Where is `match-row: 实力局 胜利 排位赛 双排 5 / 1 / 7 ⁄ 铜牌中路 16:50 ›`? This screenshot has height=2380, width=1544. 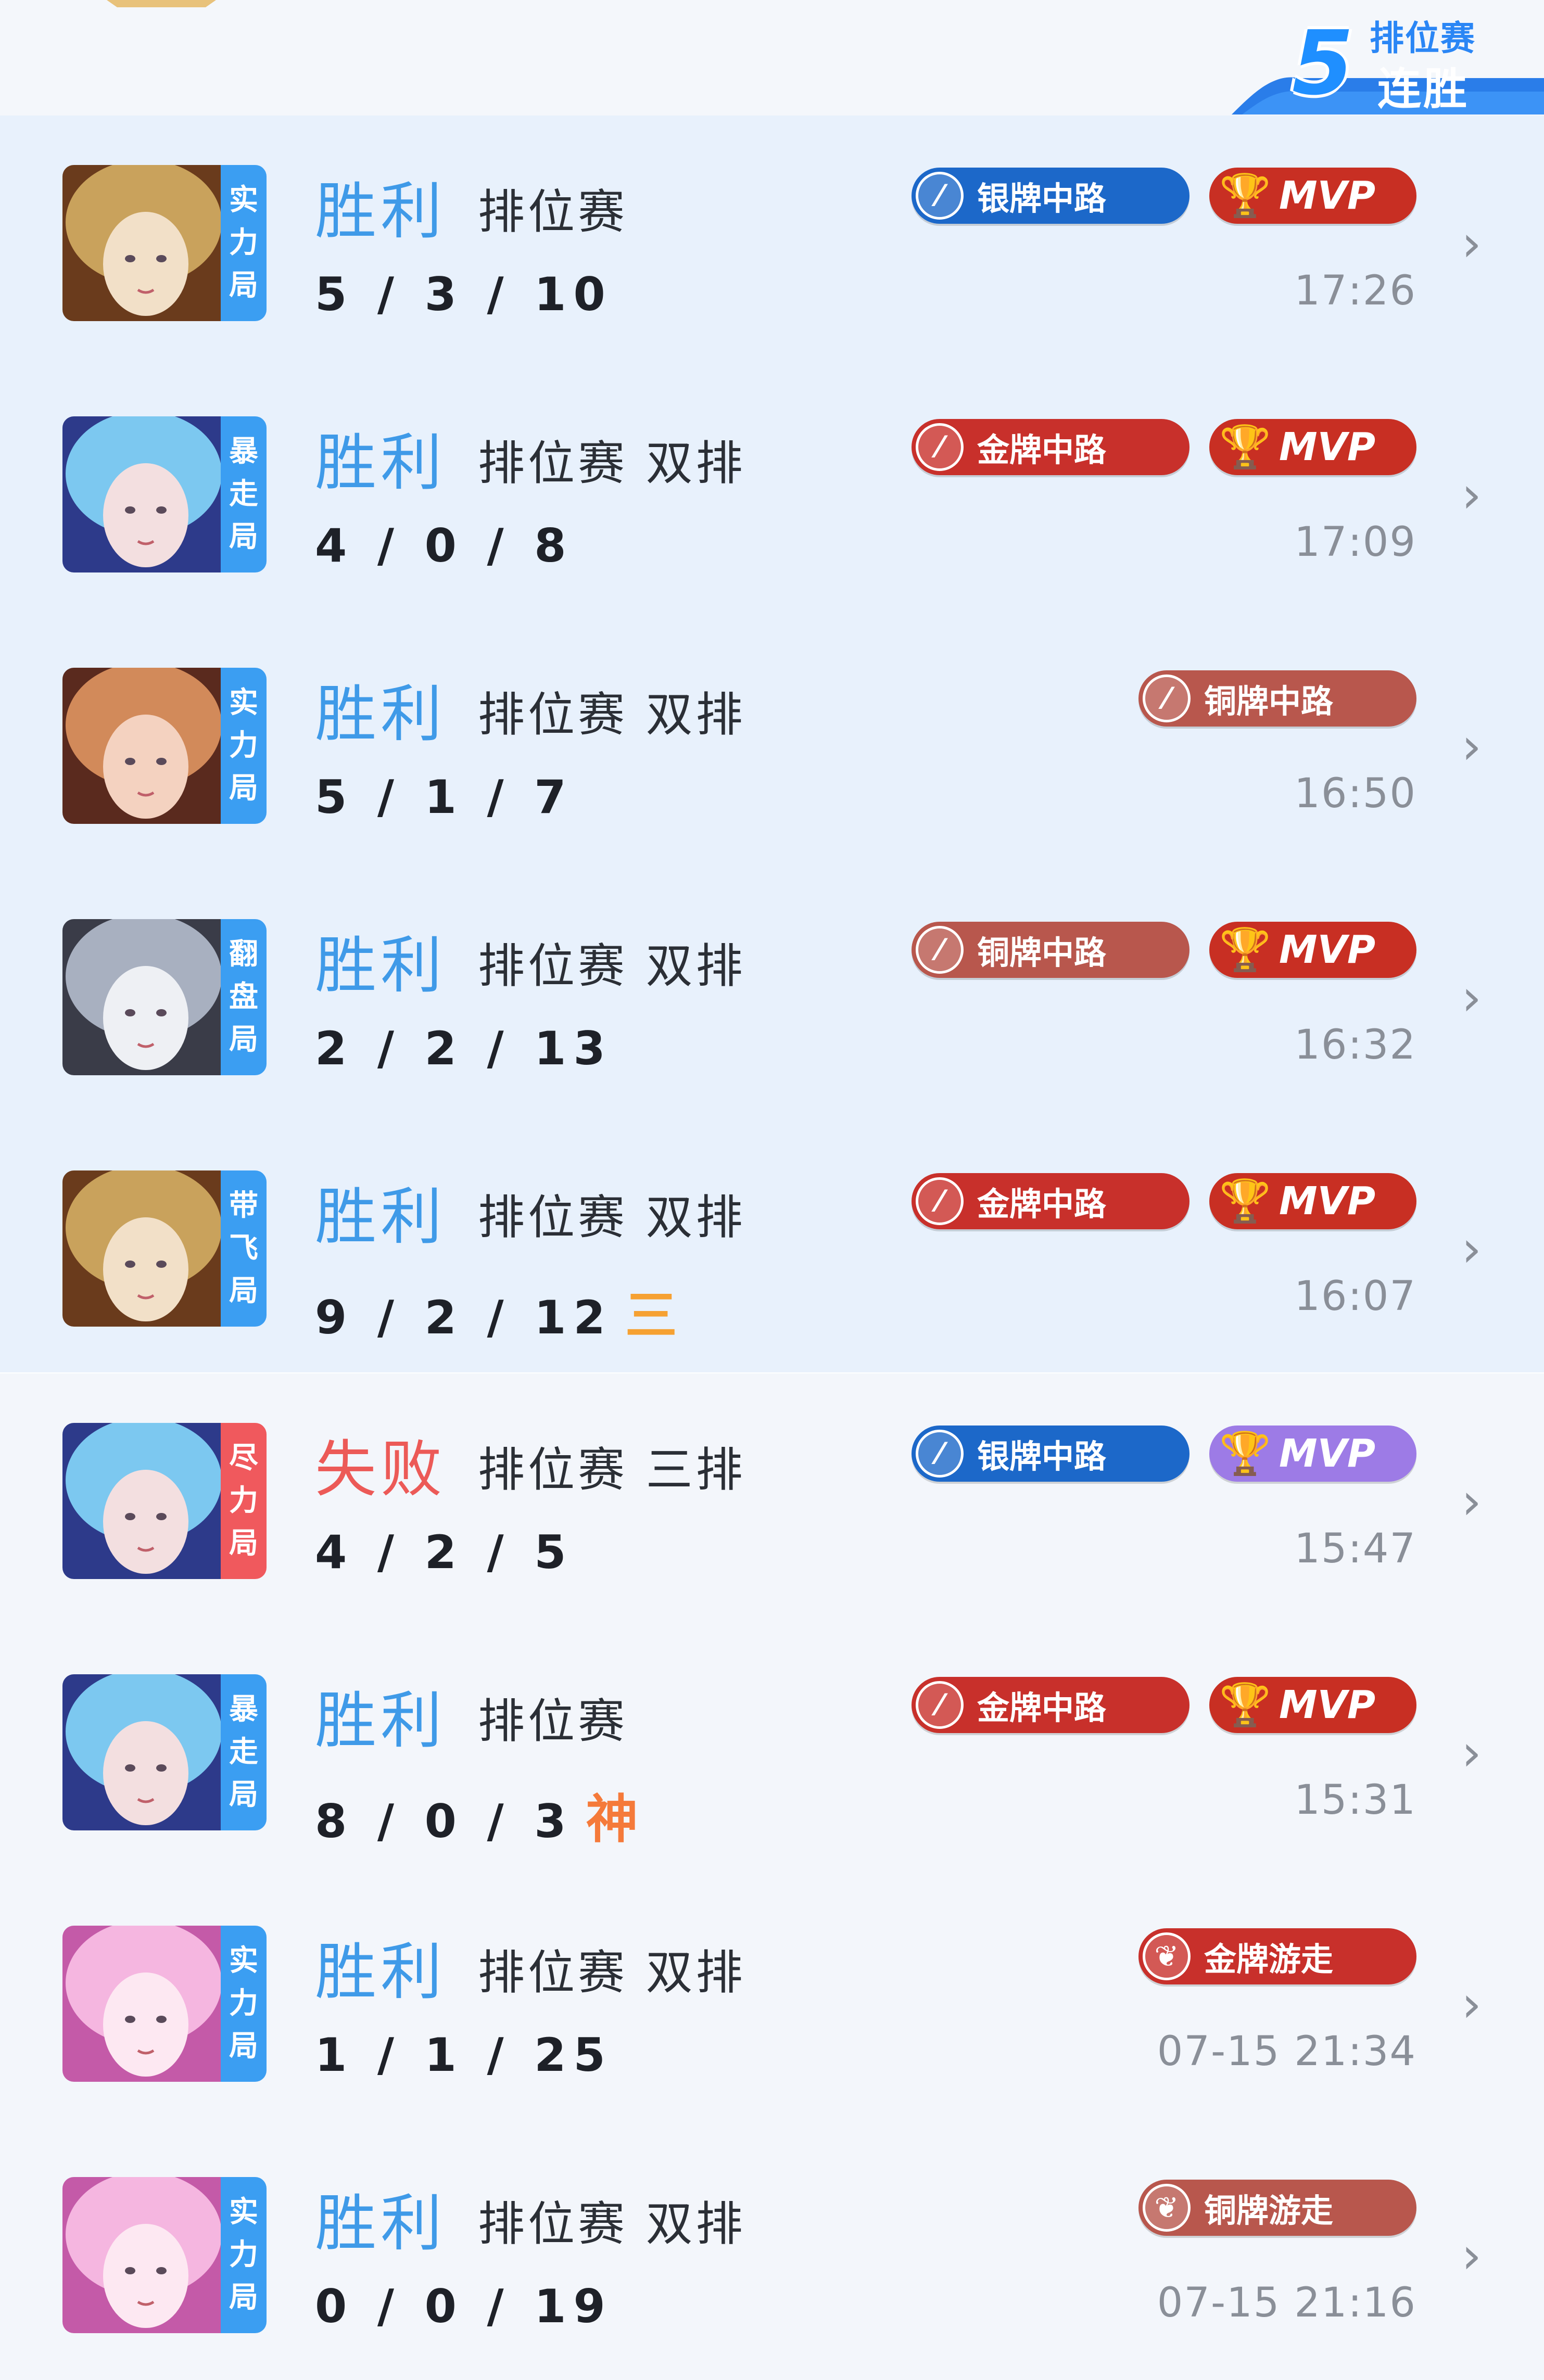
match-row: 实力局 胜利 排位赛 双排 5 / 1 / 7 ⁄ 铜牌中路 16:50 › is located at coordinates (772, 744).